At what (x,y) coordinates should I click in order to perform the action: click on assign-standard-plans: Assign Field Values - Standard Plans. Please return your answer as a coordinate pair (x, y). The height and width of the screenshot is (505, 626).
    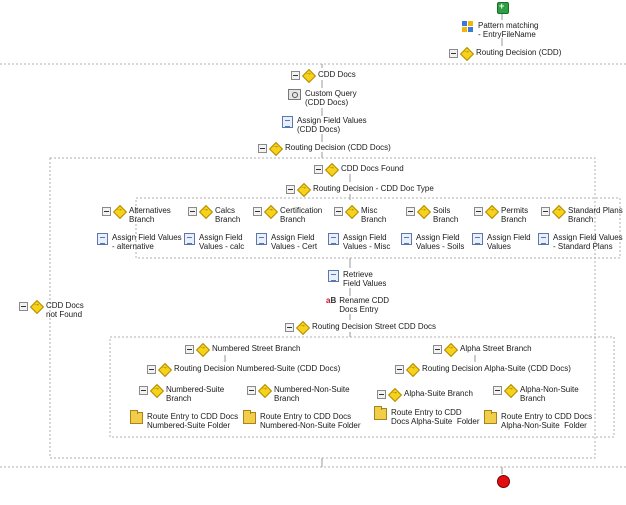
    Looking at the image, I should click on (580, 242).